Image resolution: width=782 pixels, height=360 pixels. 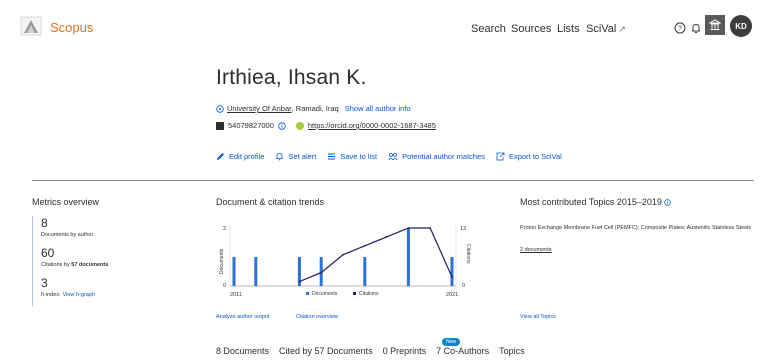 What do you see at coordinates (488, 29) in the screenshot?
I see `nav-search: Search` at bounding box center [488, 29].